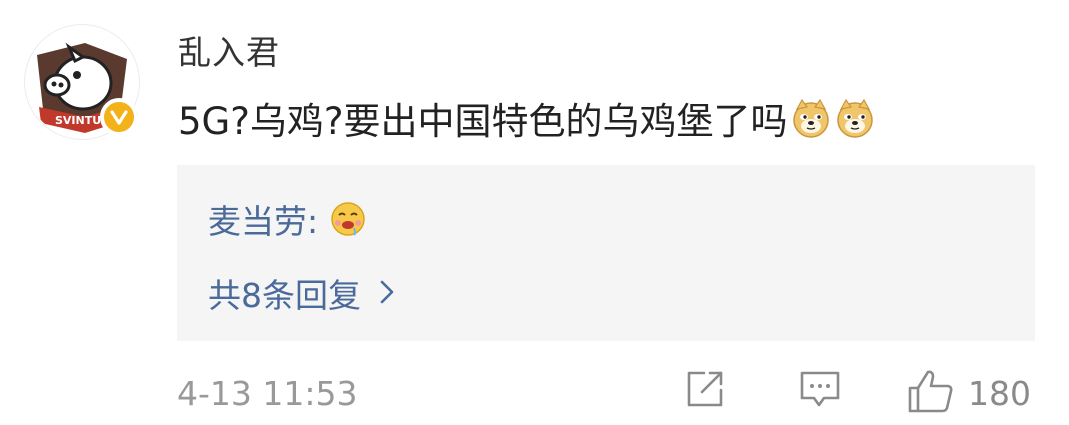  I want to click on like-count: 180, so click(999, 393).